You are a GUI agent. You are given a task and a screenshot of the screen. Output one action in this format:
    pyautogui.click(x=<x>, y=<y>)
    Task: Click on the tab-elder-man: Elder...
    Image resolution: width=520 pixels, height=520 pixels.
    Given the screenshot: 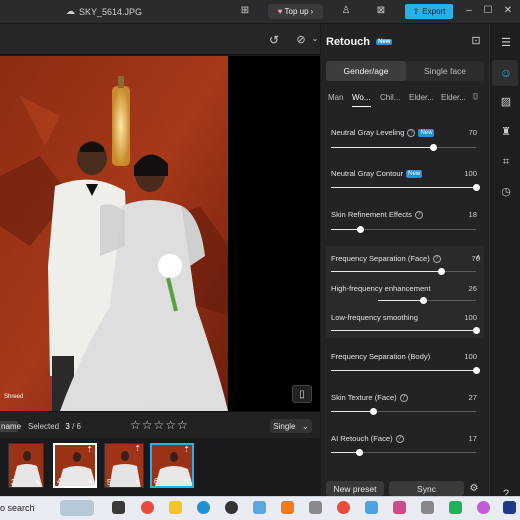 What is the action you would take?
    pyautogui.click(x=421, y=97)
    